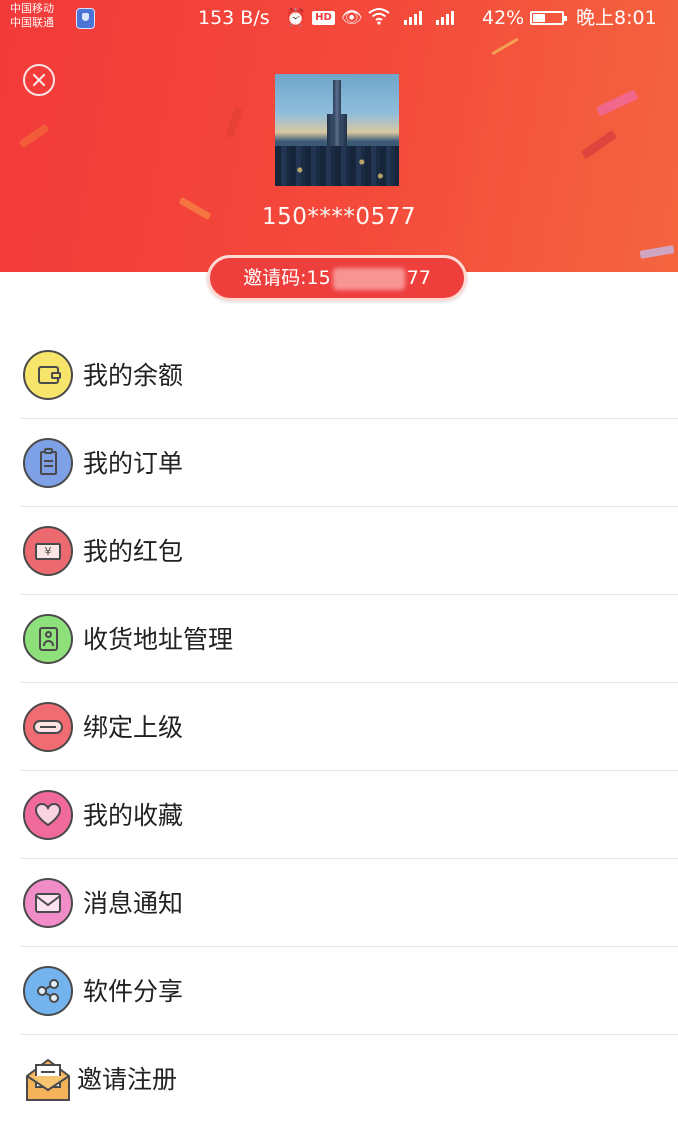  Describe the element at coordinates (503, 18) in the screenshot. I see `battery-percent: 42%` at that location.